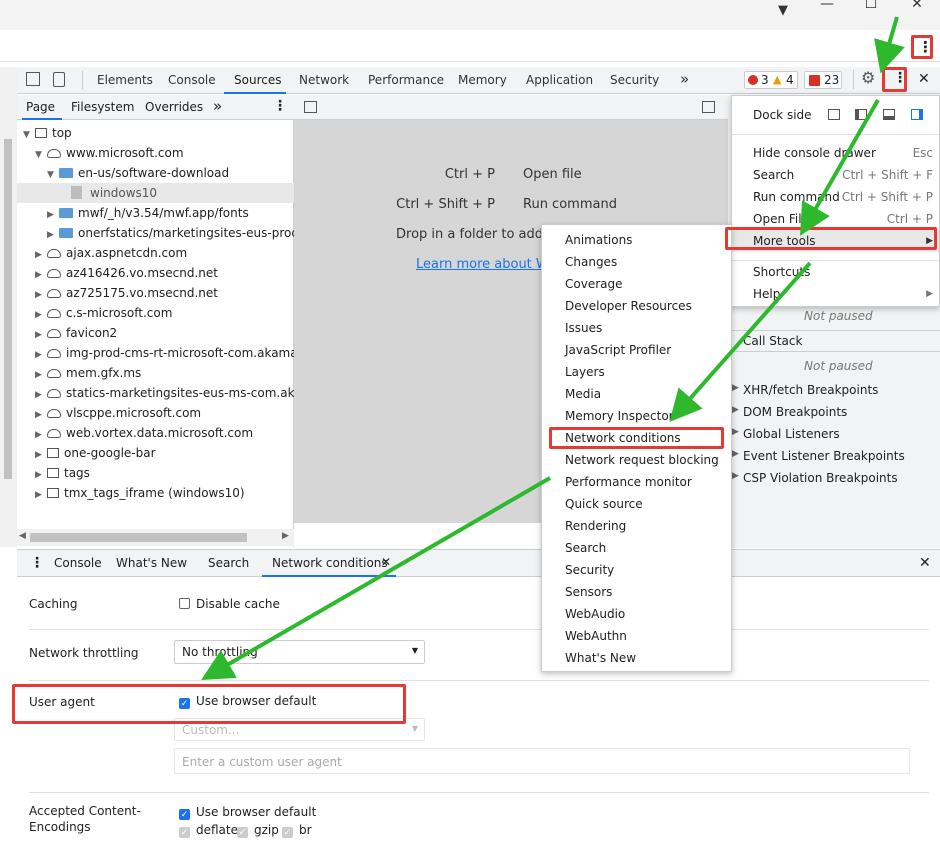 This screenshot has width=940, height=844. Describe the element at coordinates (376, 578) in the screenshot. I see `arrow-to-user-agent` at that location.